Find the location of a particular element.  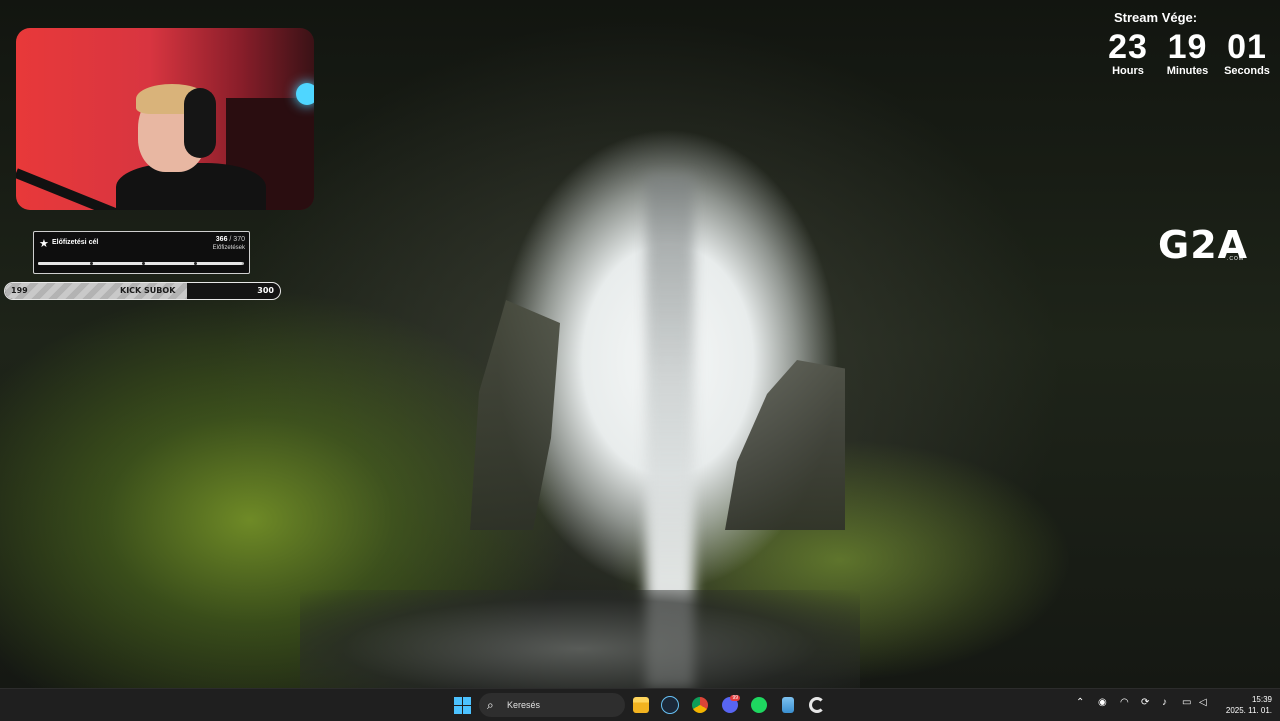

taskbar-search-placeholder: Keresés is located at coordinates (524, 705).